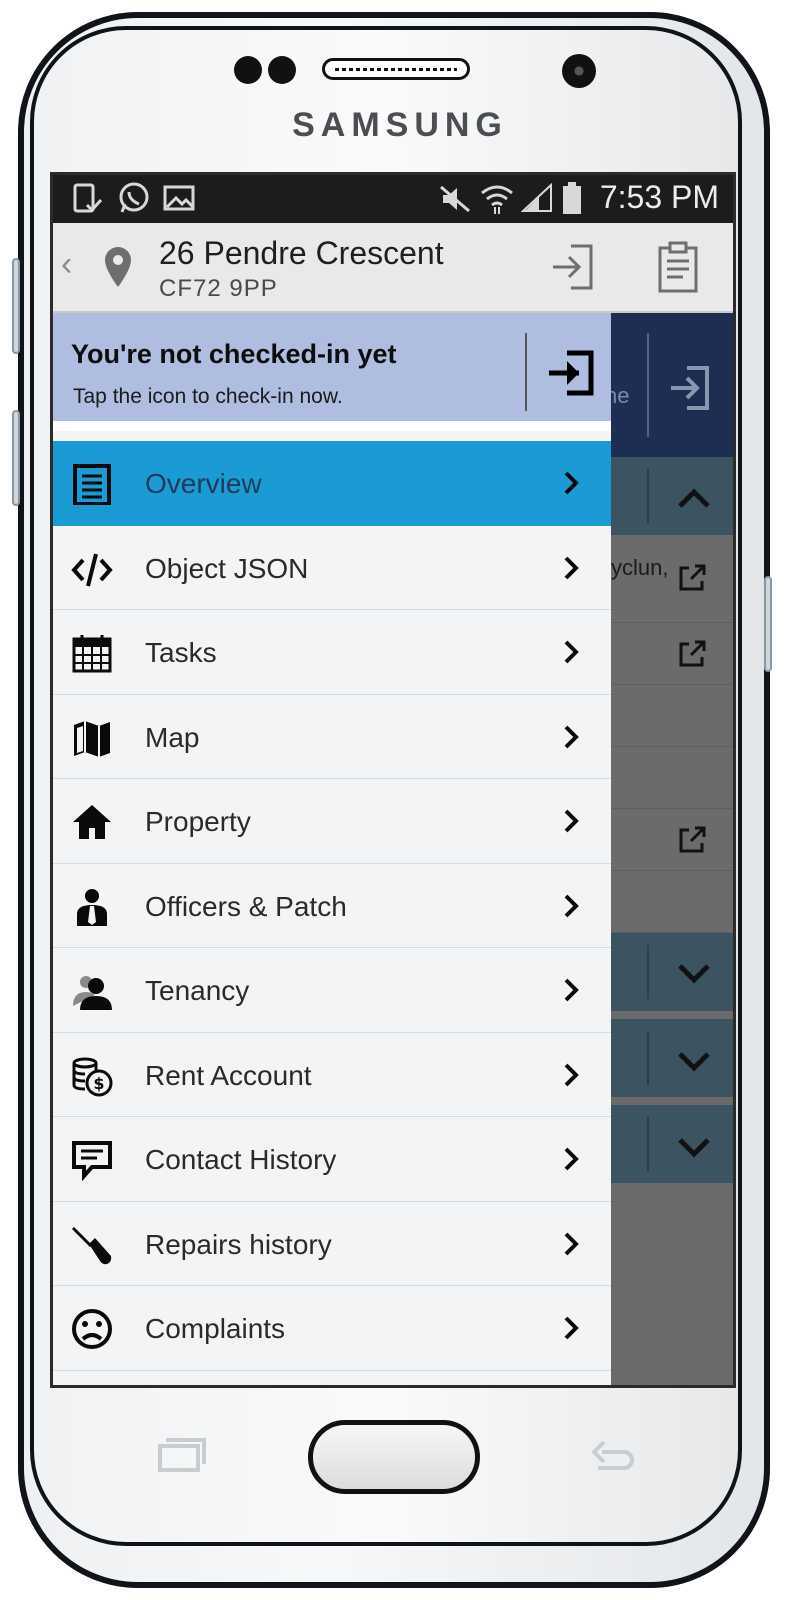 This screenshot has height=1600, width=800. What do you see at coordinates (172, 737) in the screenshot?
I see `menu-item-label: Map` at bounding box center [172, 737].